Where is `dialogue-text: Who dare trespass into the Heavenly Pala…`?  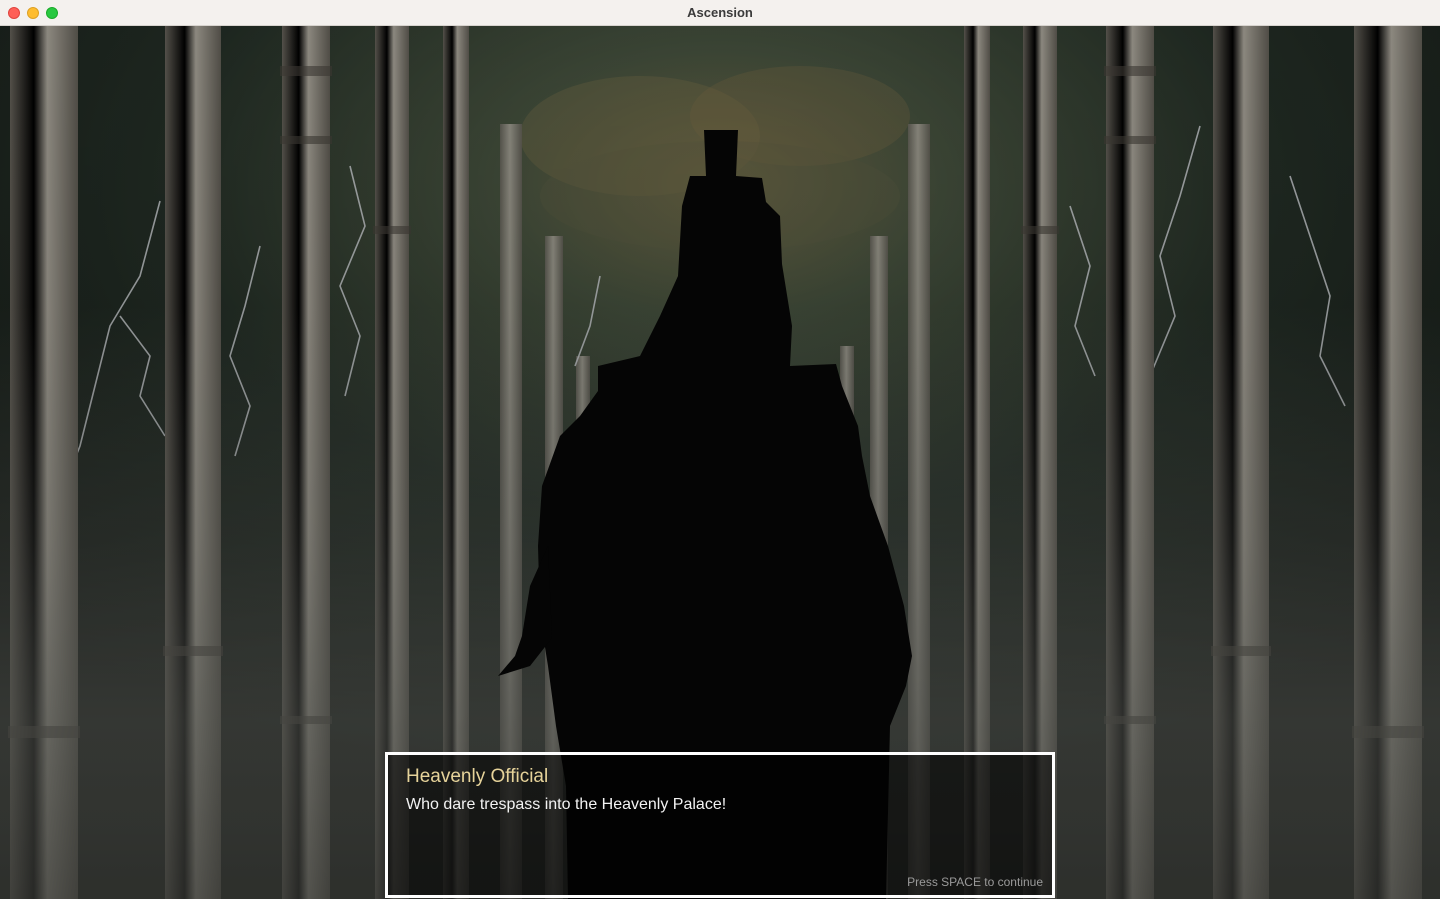
dialogue-text: Who dare trespass into the Heavenly Pala… is located at coordinates (566, 804).